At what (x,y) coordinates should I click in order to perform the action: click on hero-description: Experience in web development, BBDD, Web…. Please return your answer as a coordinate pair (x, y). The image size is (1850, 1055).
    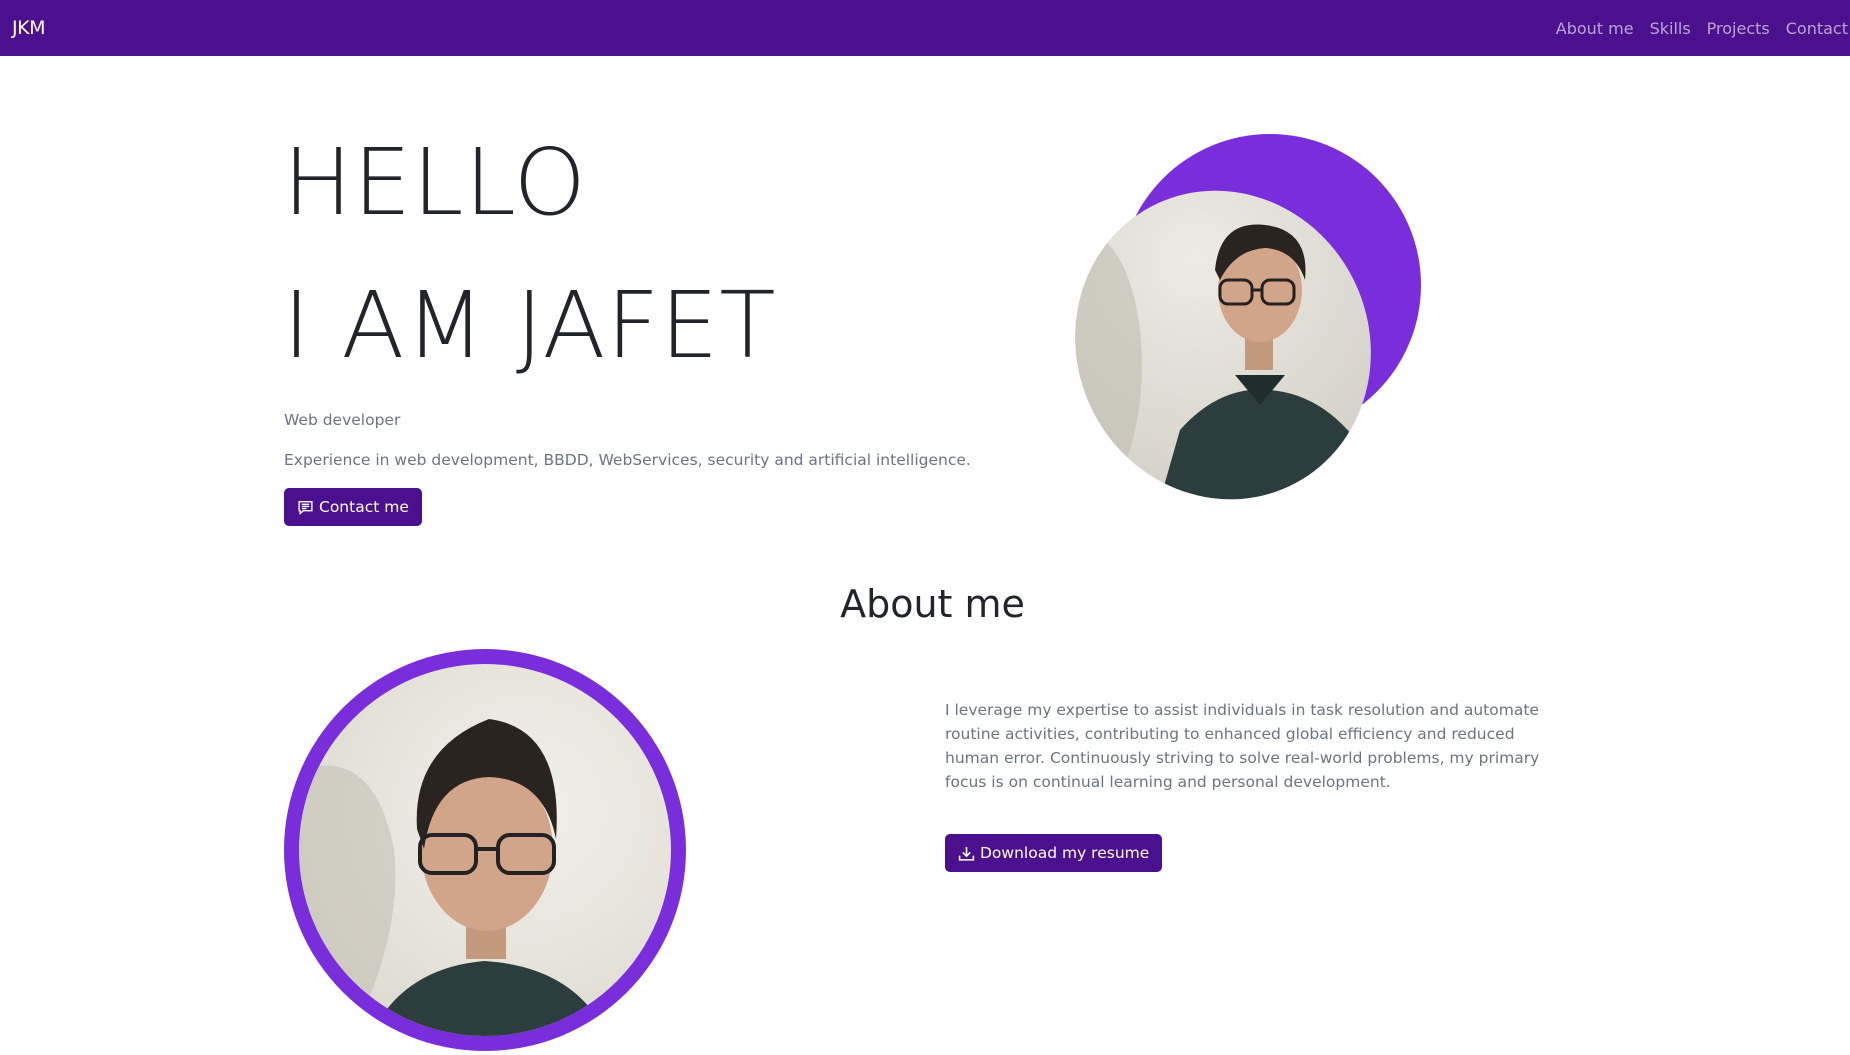
    Looking at the image, I should click on (627, 460).